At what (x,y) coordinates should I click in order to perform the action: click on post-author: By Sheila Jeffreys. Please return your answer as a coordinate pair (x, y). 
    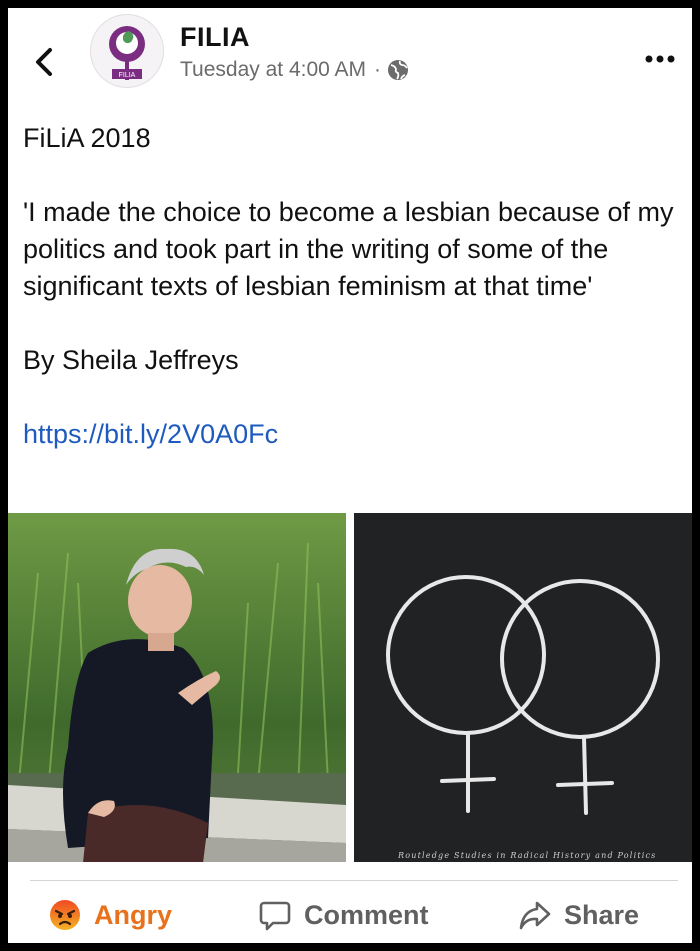
    Looking at the image, I should click on (131, 360).